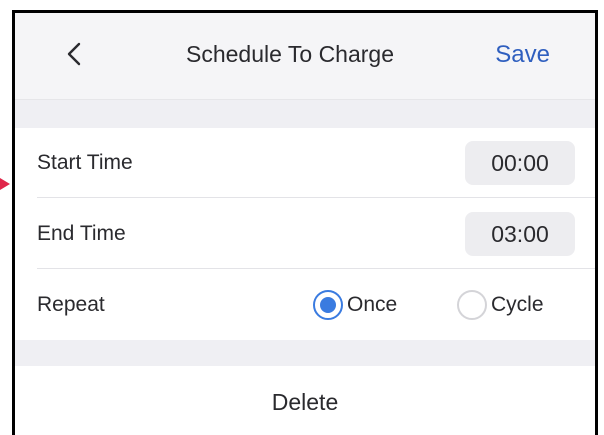  What do you see at coordinates (5, 184) in the screenshot?
I see `pointer-marker` at bounding box center [5, 184].